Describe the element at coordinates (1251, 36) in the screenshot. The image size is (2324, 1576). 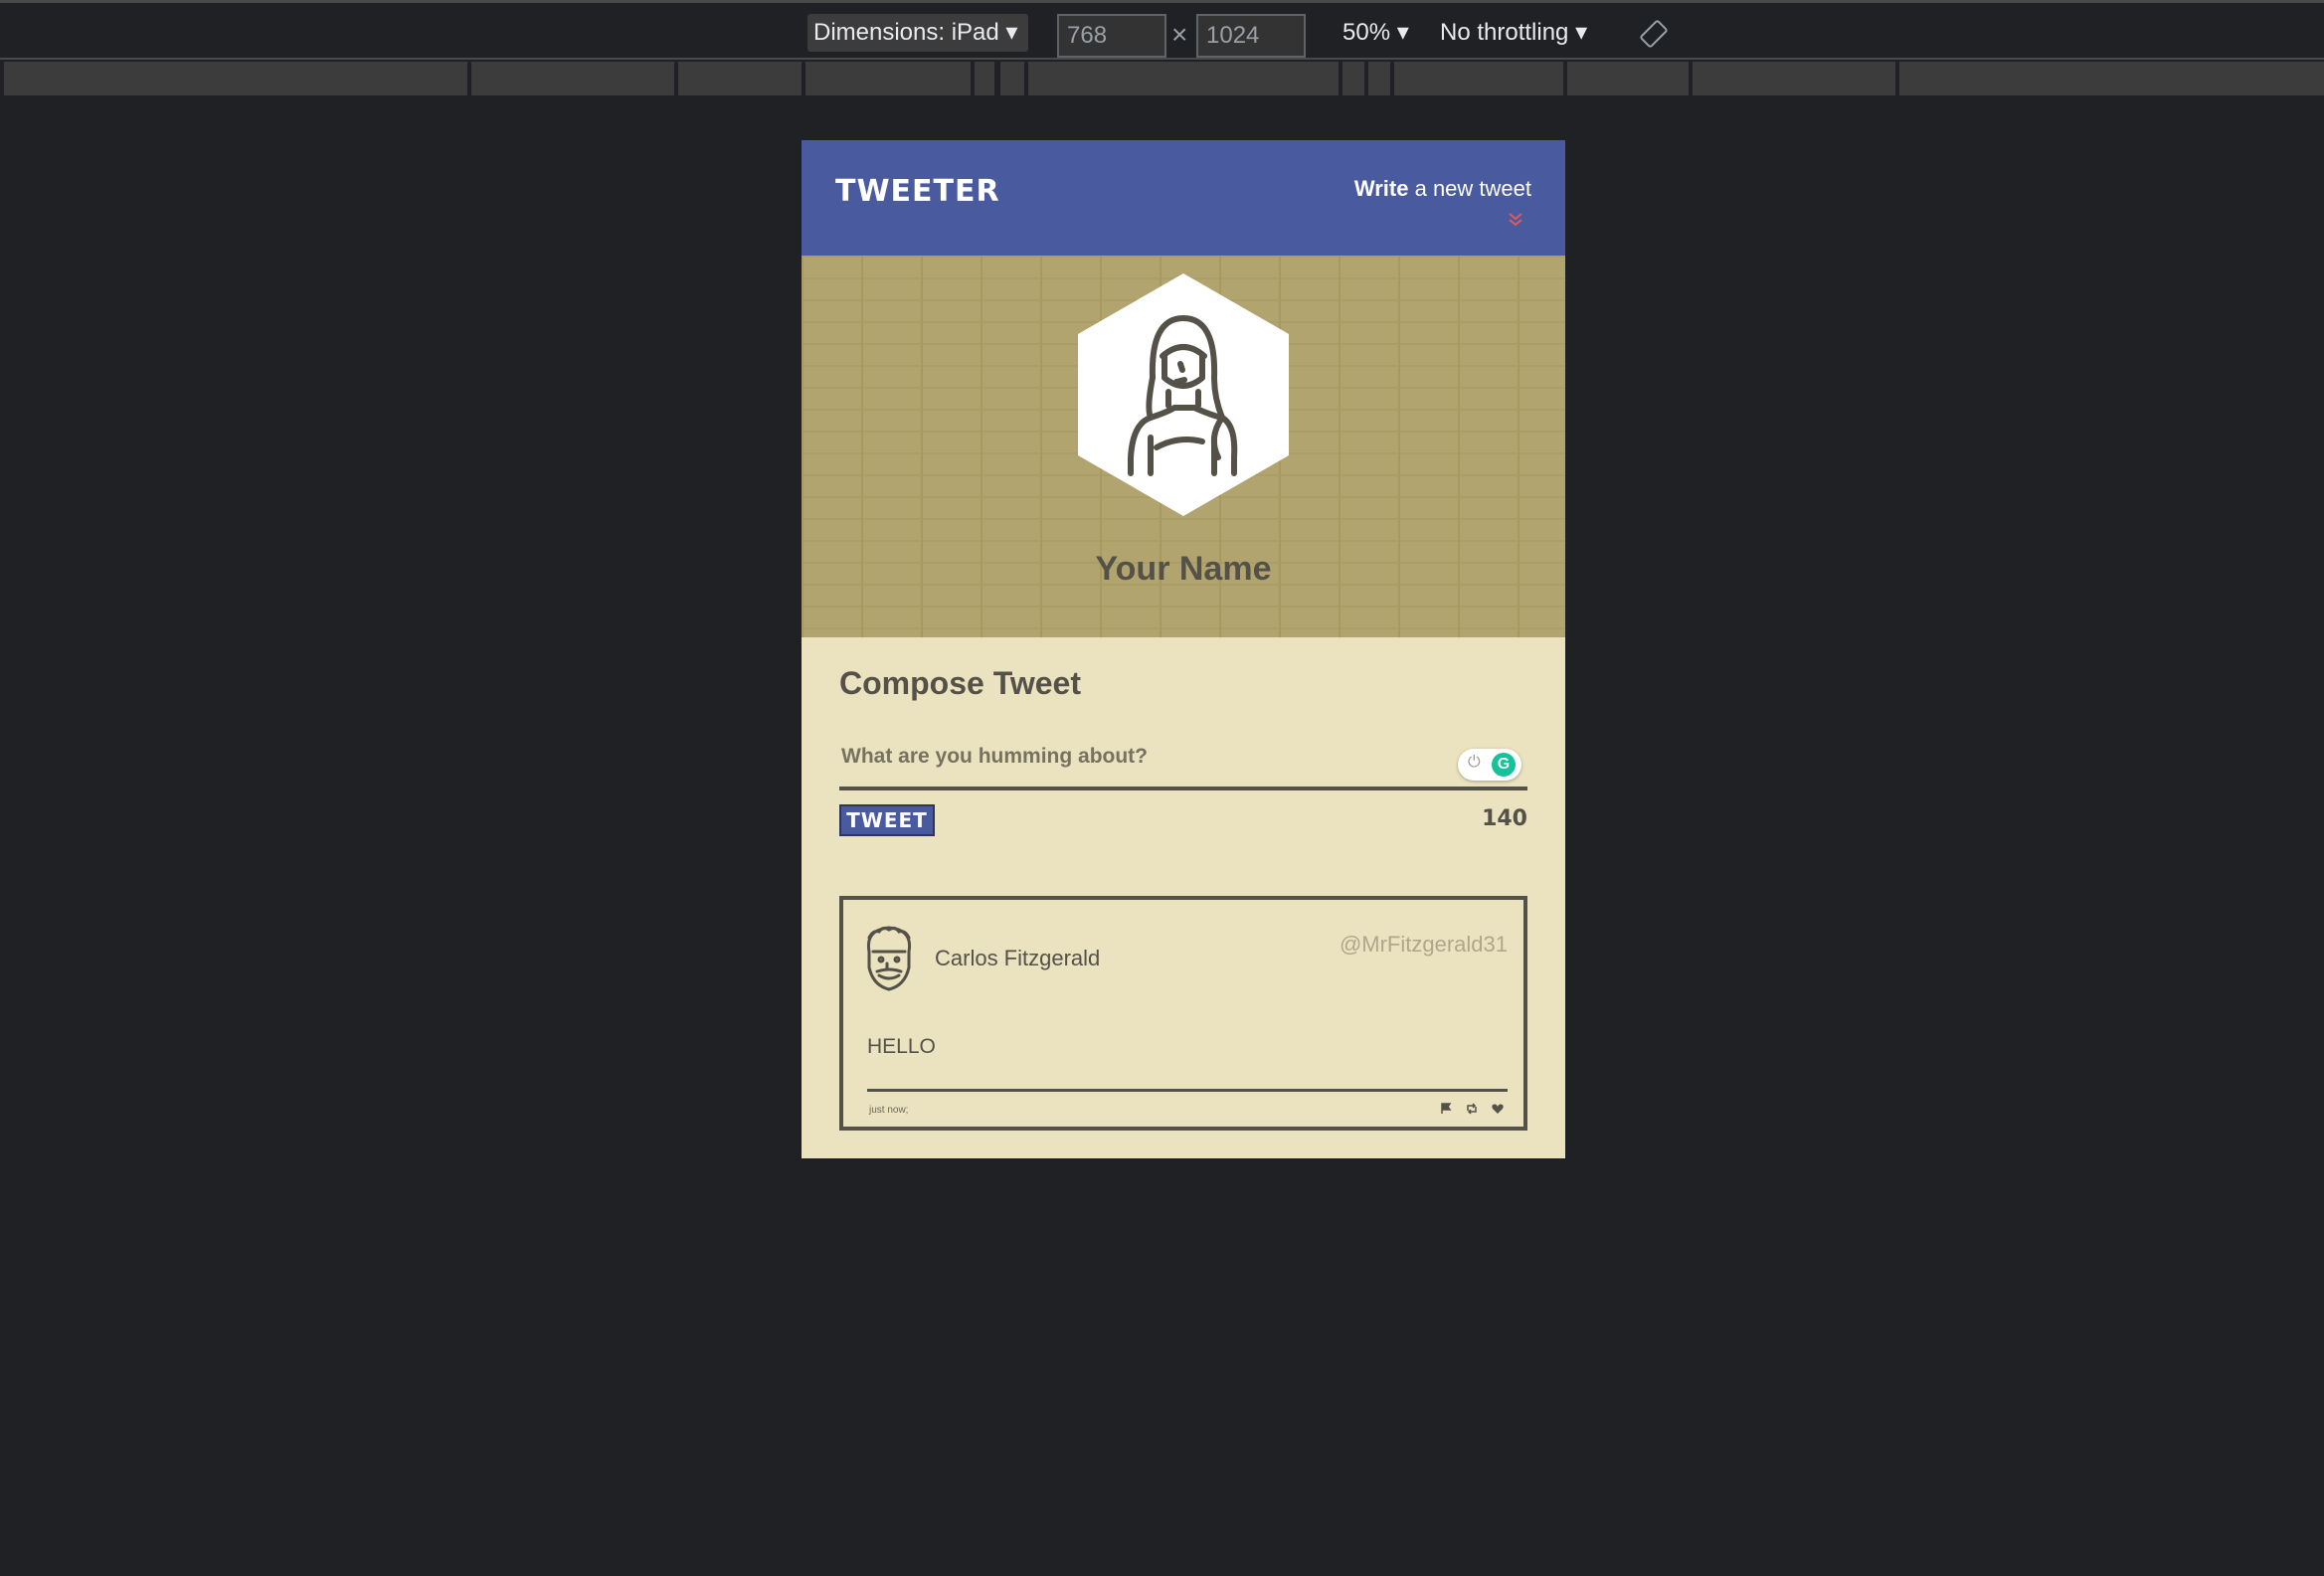
I see `viewport-height-input` at that location.